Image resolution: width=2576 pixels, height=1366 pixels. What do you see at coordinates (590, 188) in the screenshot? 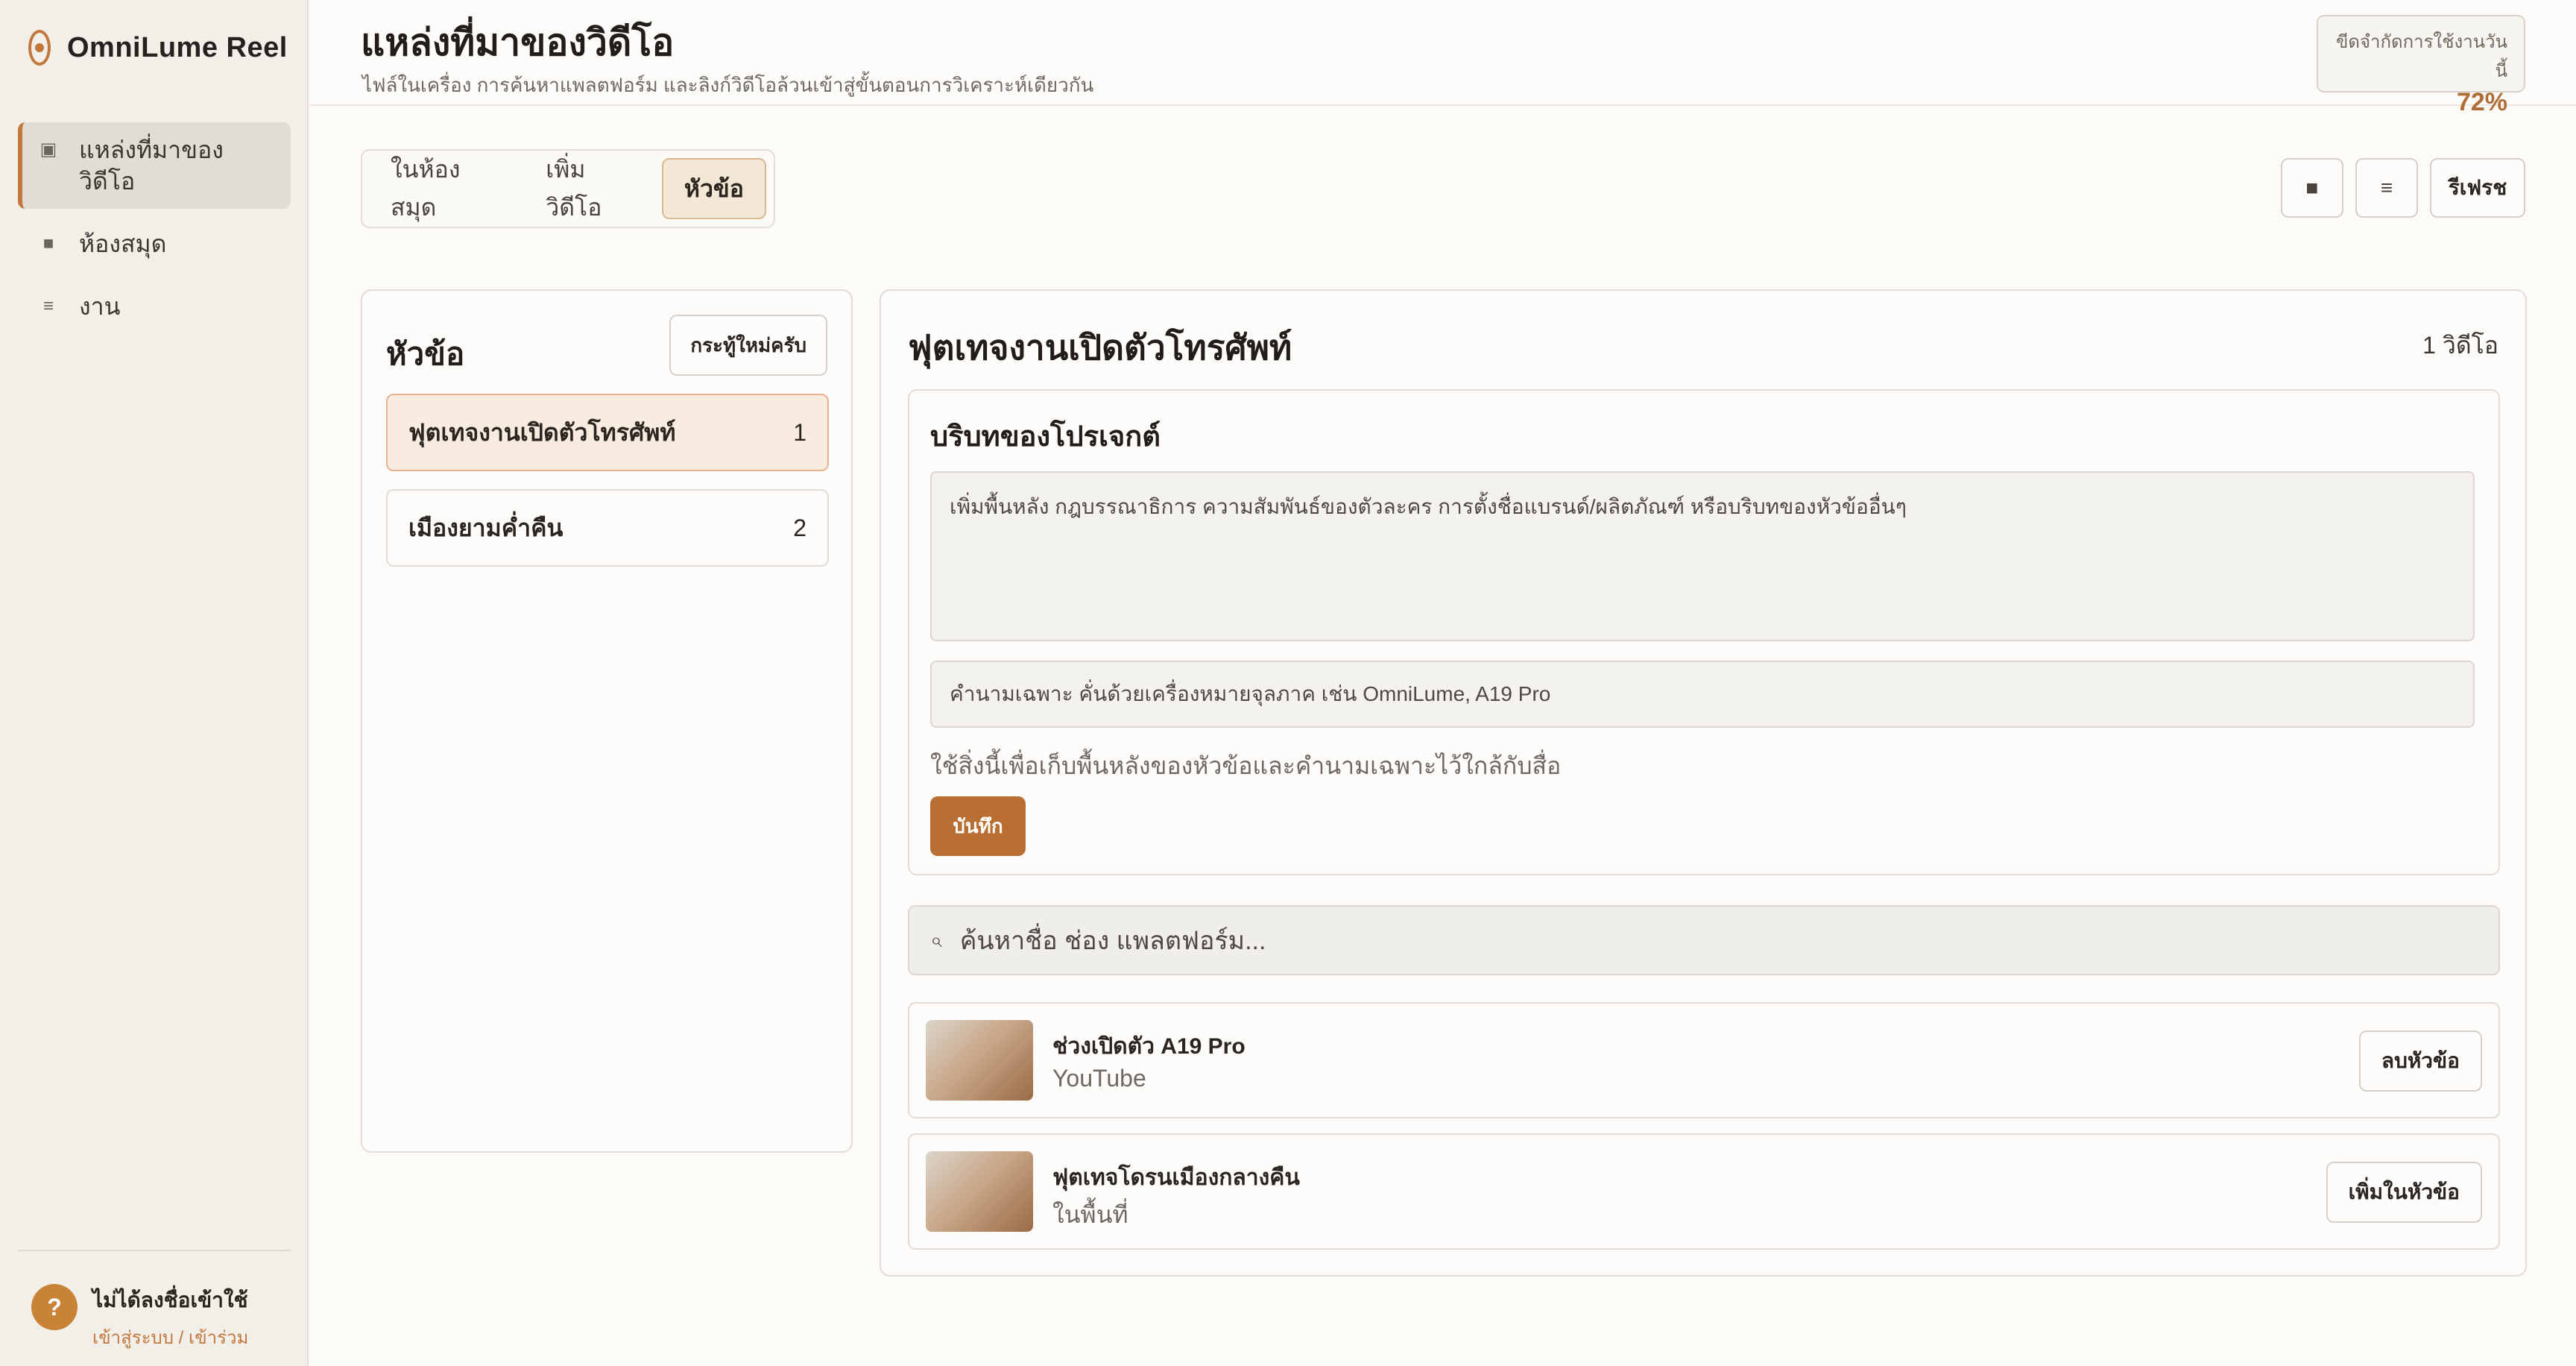
I see `tab-add-video: เพิ่มวิดีโอ` at bounding box center [590, 188].